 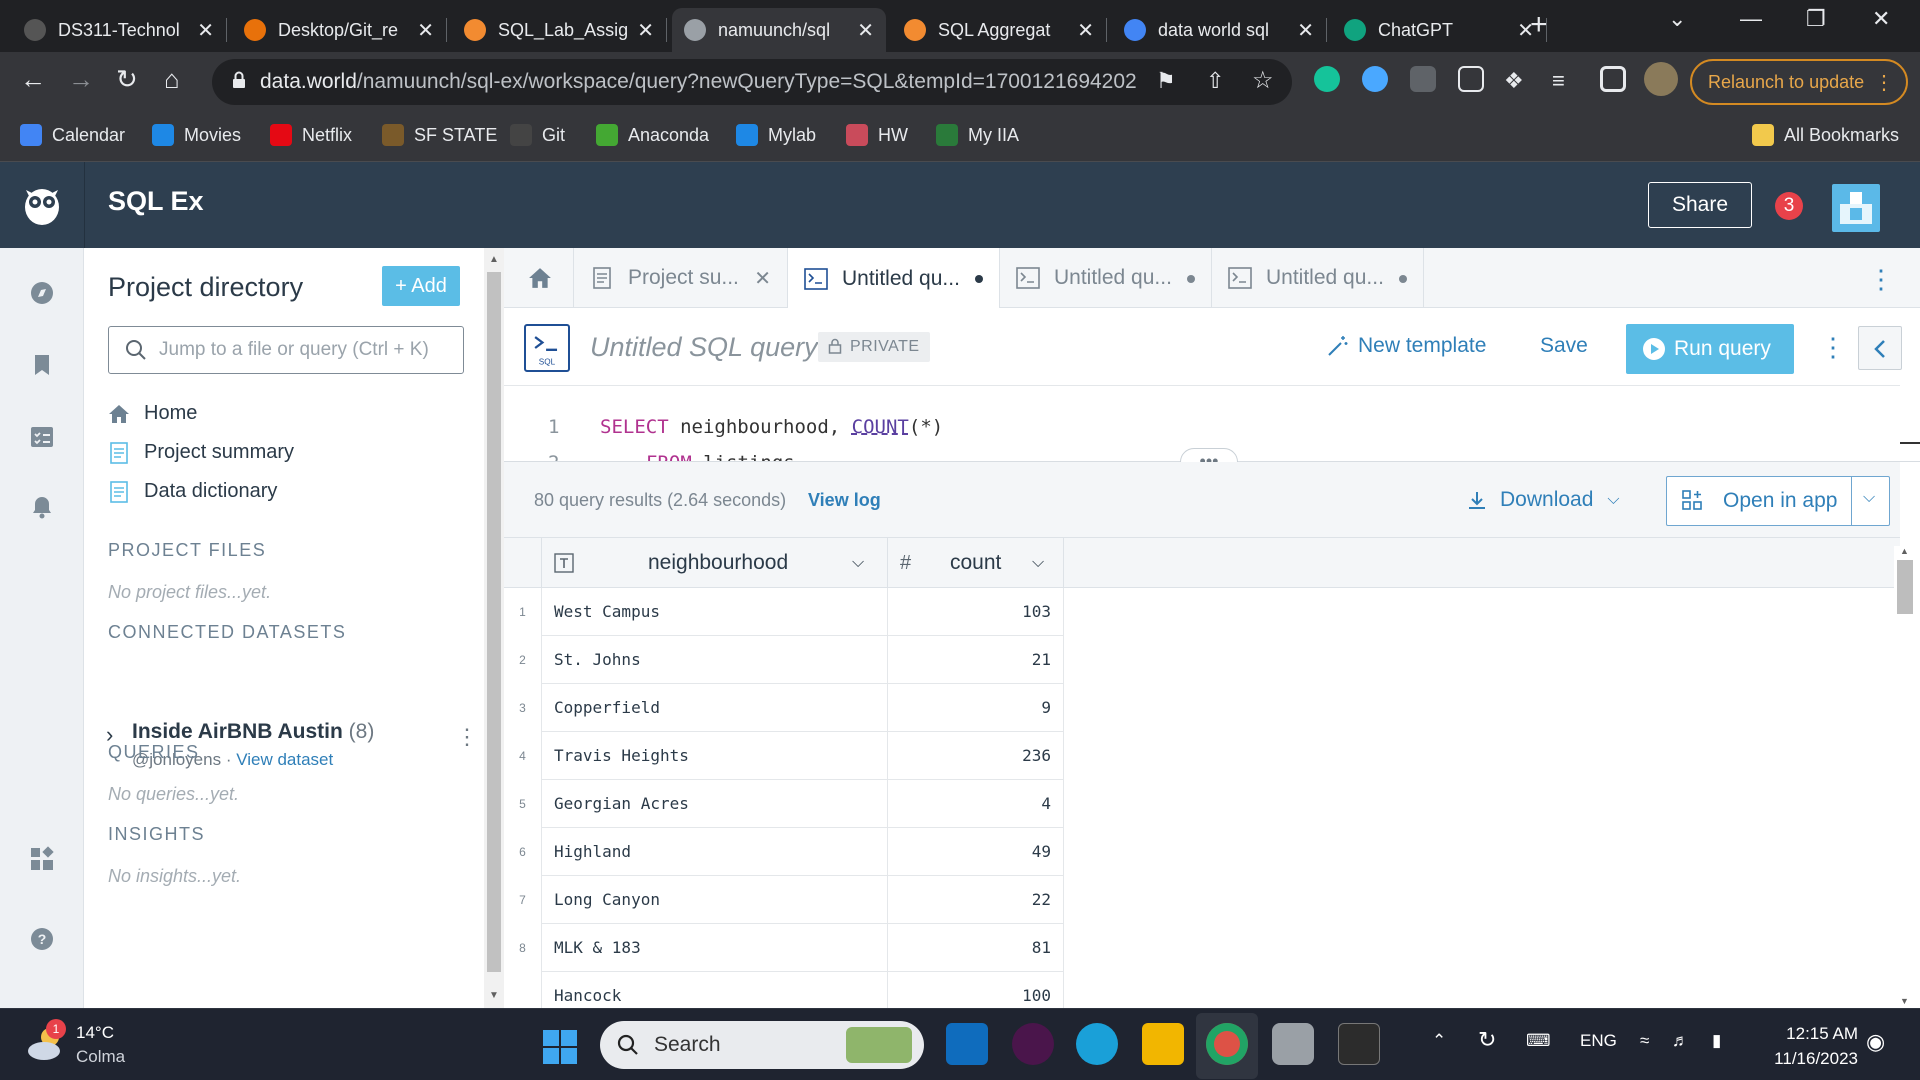 What do you see at coordinates (877, 135) in the screenshot?
I see `bookmark-item: HW` at bounding box center [877, 135].